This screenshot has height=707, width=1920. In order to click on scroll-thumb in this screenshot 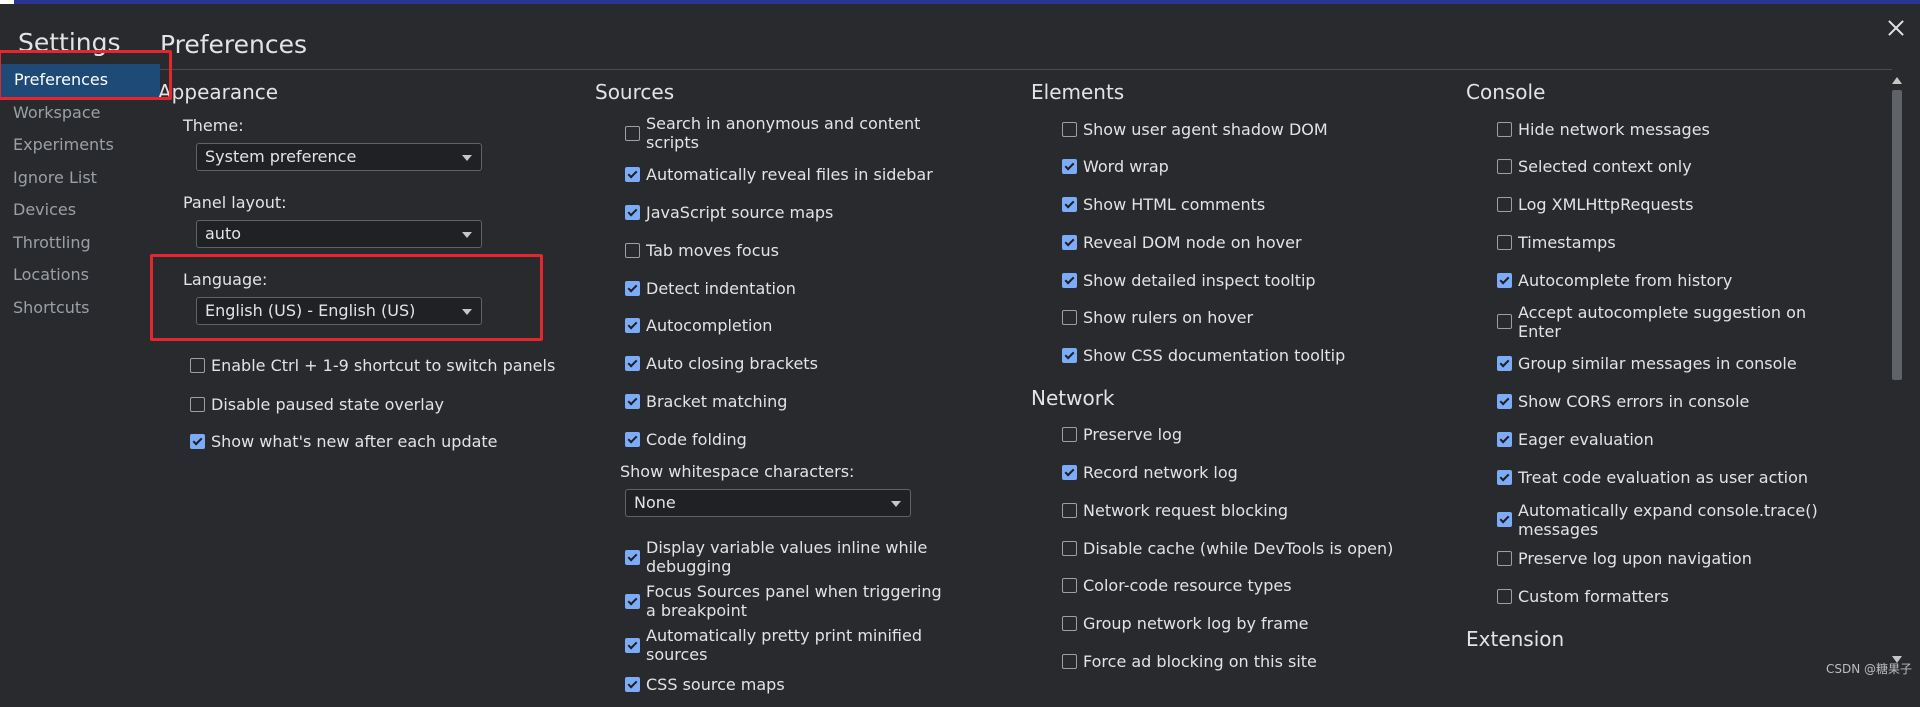, I will do `click(1897, 235)`.